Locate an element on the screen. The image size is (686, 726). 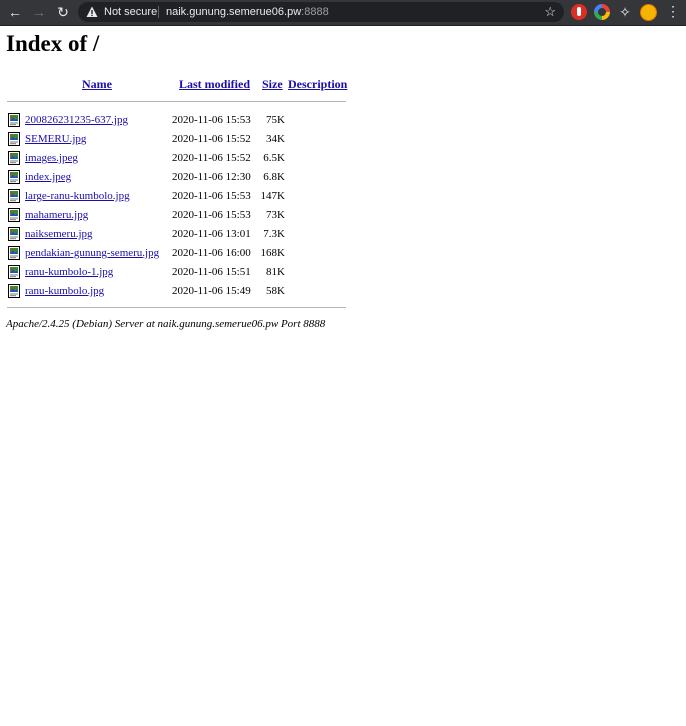
footer-divider is located at coordinates (176, 307).